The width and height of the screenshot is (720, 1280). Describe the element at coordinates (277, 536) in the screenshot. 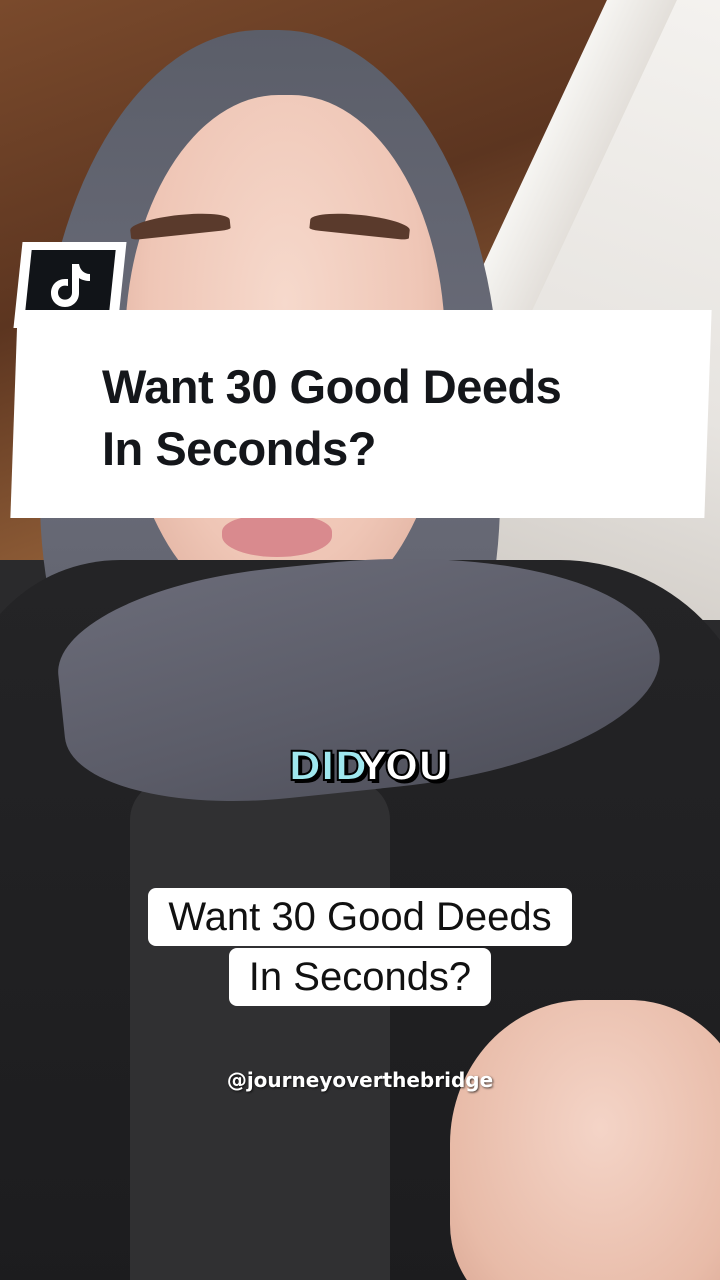

I see `lips` at that location.